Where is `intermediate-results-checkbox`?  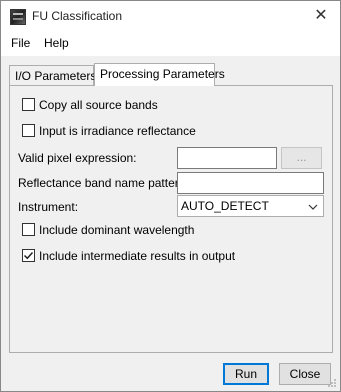
intermediate-results-checkbox is located at coordinates (28, 255).